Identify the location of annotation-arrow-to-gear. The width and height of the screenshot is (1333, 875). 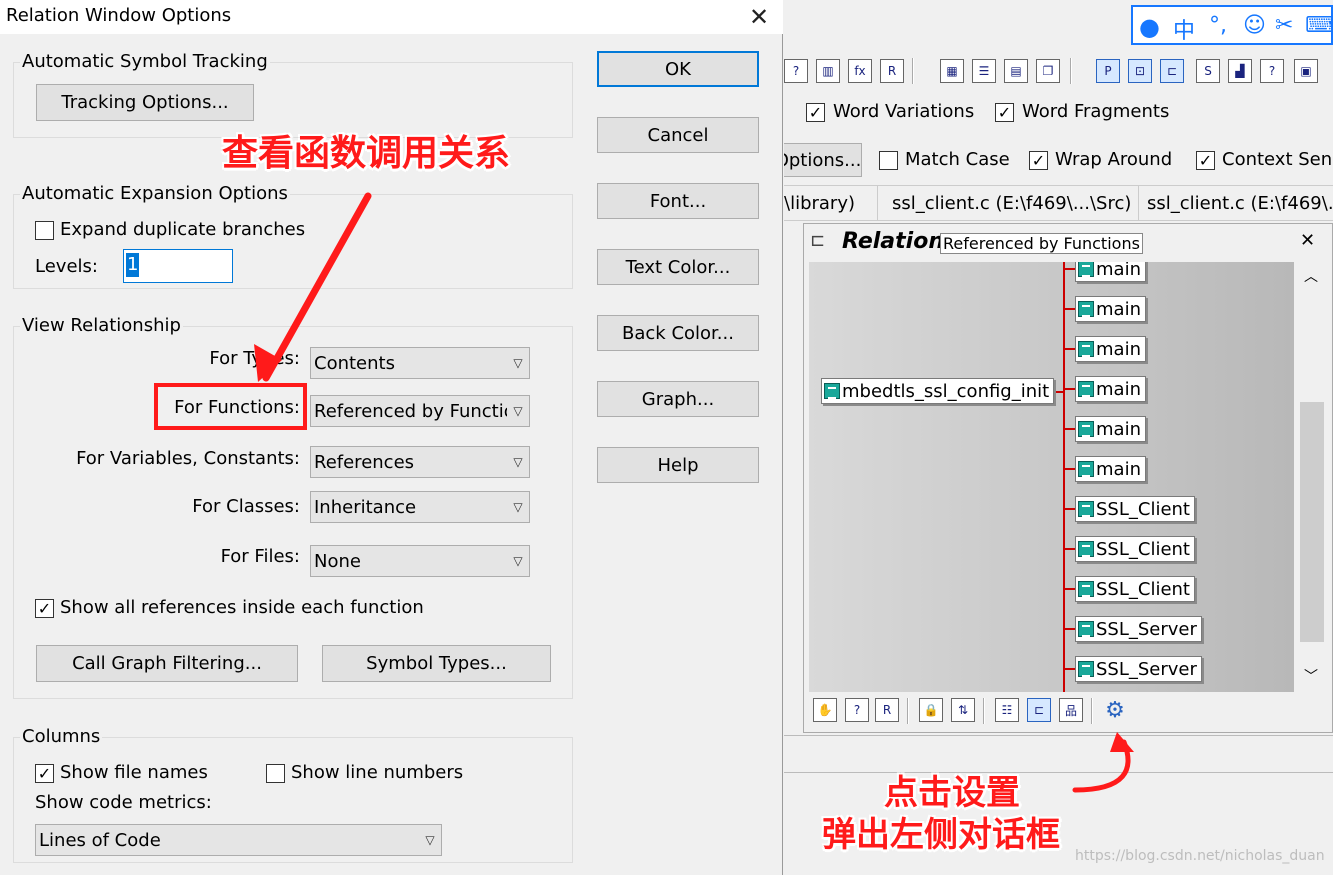
(1103, 762).